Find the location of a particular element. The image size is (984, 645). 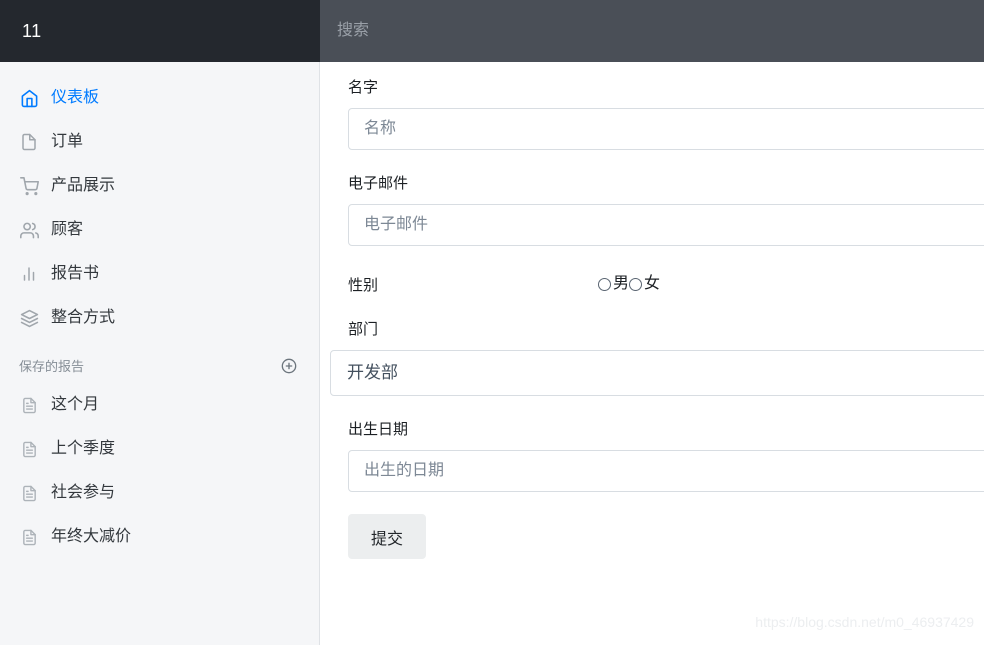

sidebar-item-customers: 顾客 is located at coordinates (159, 230).